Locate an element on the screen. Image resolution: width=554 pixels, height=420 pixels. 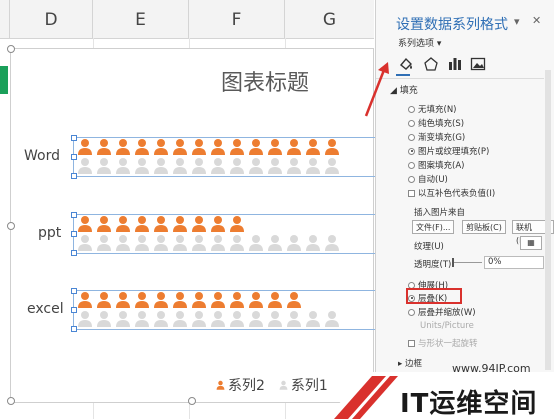
transparency-slider is located at coordinates (467, 262).